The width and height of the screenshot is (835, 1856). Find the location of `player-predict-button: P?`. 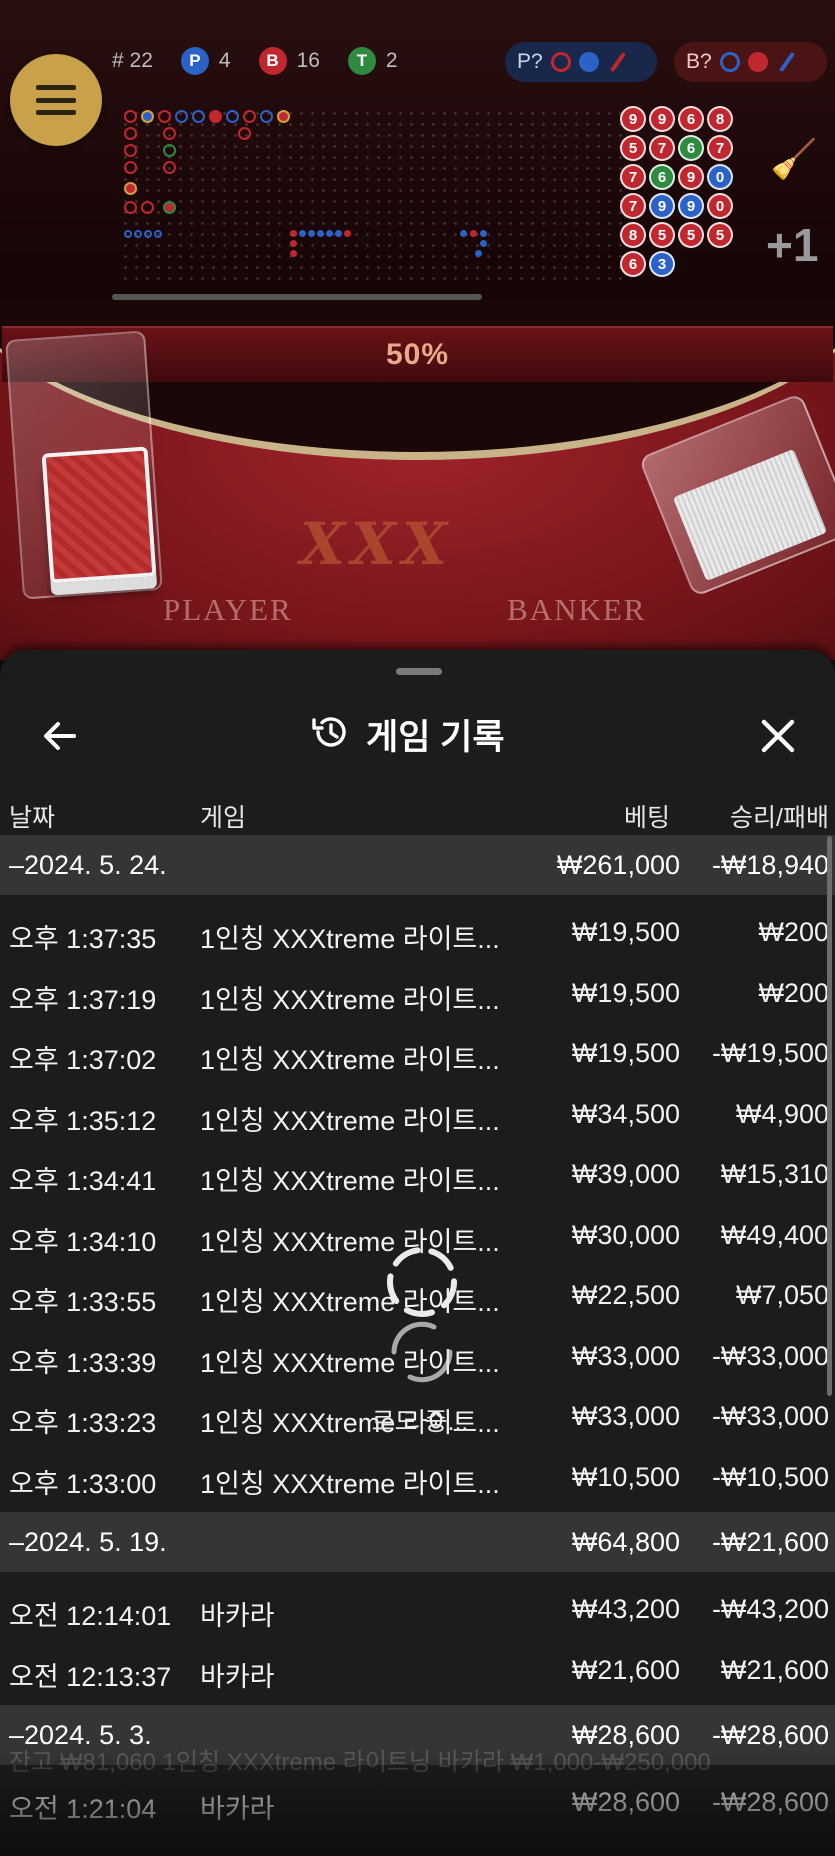

player-predict-button: P? is located at coordinates (581, 62).